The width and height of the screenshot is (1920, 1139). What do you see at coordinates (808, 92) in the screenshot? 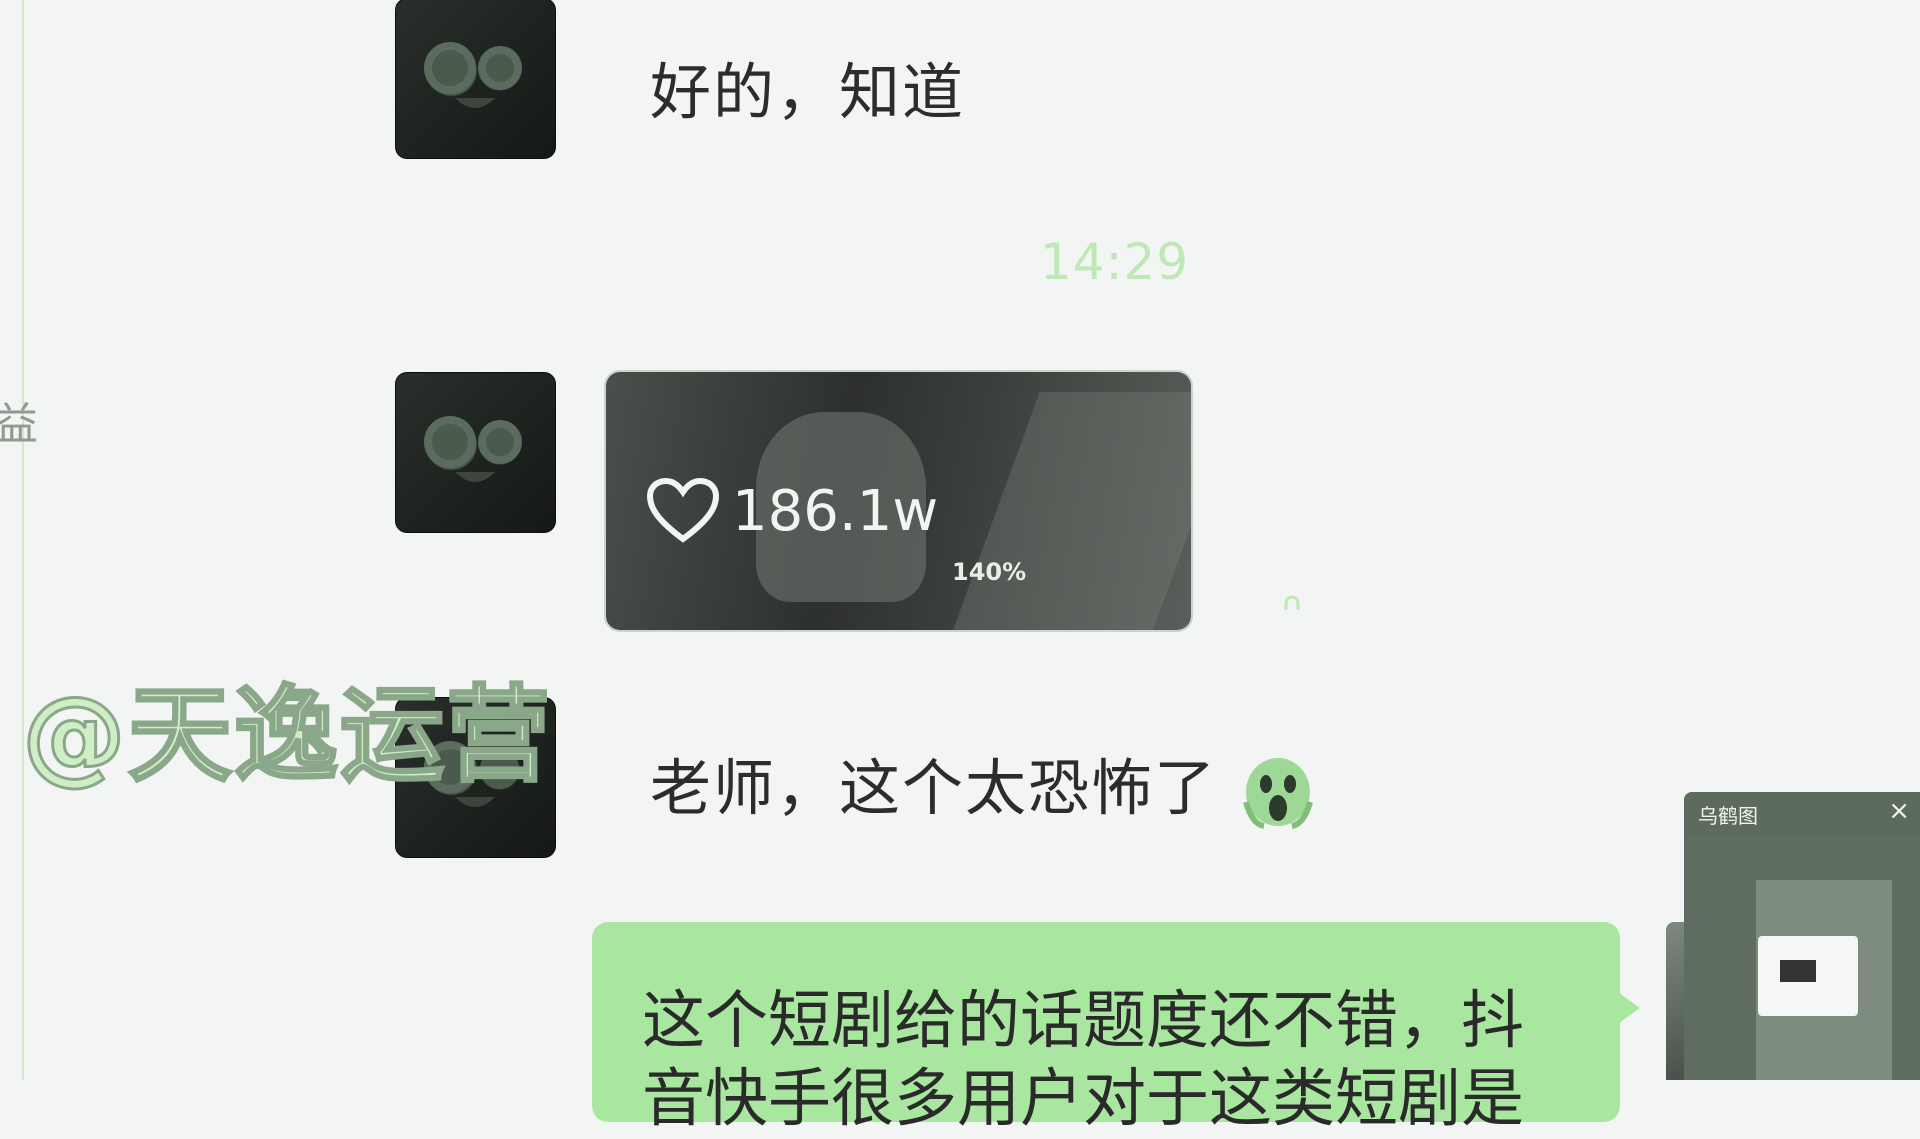
I see `message-text: 好的，知道` at bounding box center [808, 92].